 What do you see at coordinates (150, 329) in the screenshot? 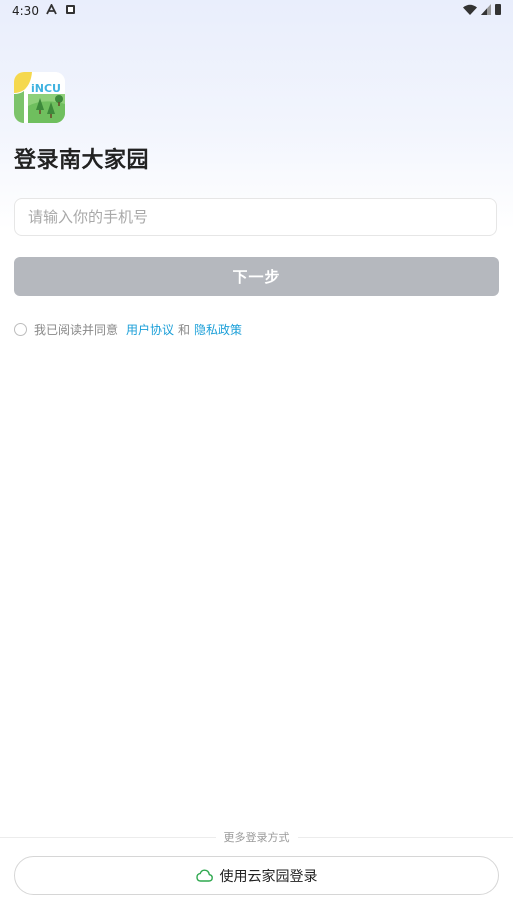
I see `user-agreement-link: 用户协议` at bounding box center [150, 329].